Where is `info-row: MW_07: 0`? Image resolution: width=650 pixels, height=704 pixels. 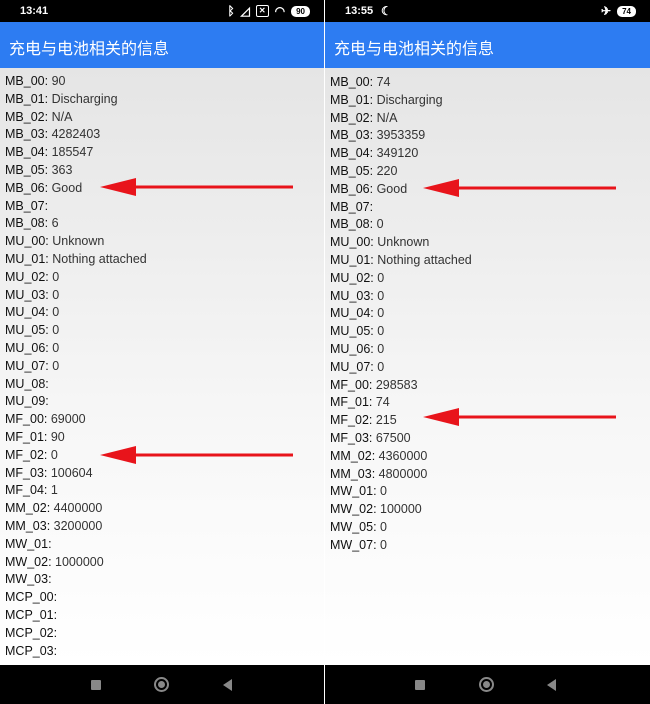 info-row: MW_07: 0 is located at coordinates (358, 545).